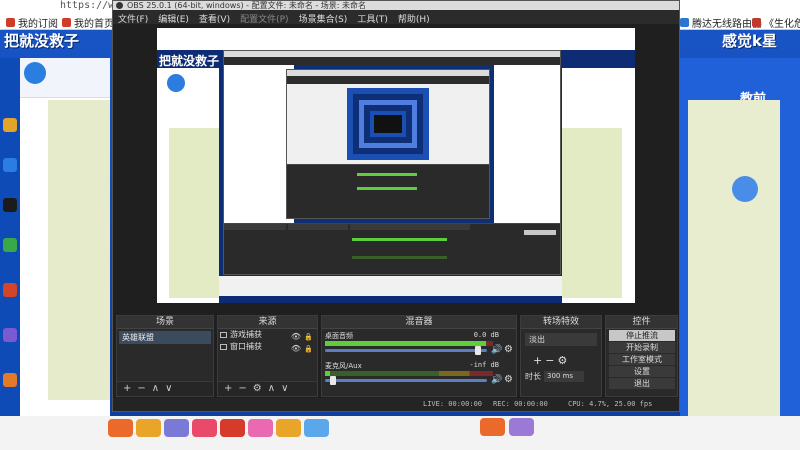  I want to click on nested-tunnel-core, so click(388, 124).